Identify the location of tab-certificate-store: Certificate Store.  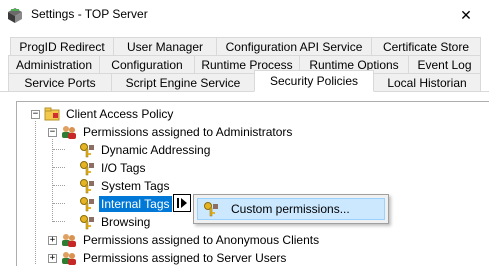
(426, 46).